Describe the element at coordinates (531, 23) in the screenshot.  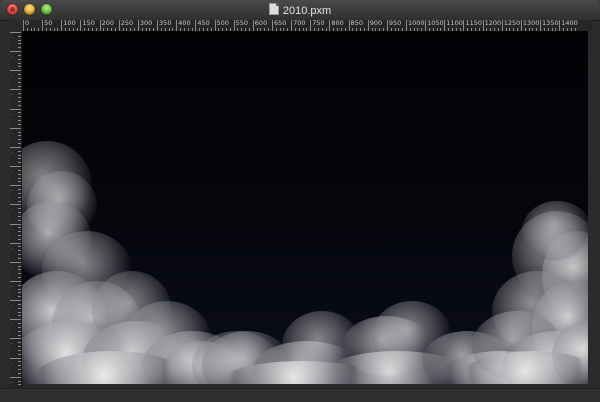
I see `ruler-label: 1300` at that location.